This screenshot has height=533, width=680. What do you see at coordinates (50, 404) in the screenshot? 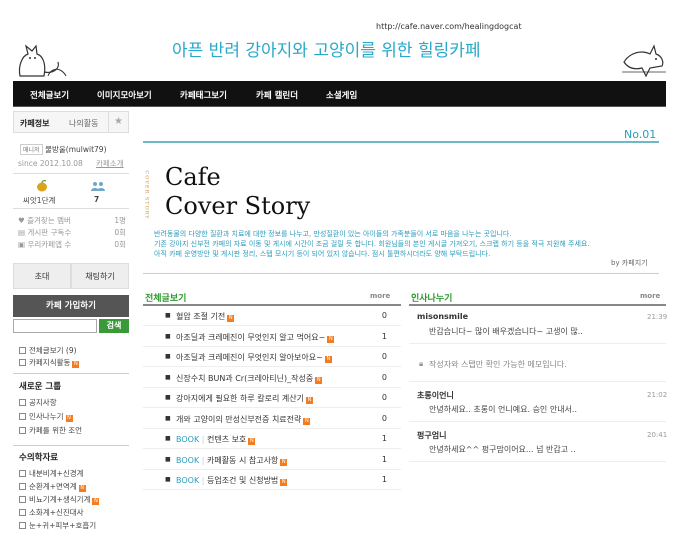
I see `board-notice: 공지사항` at bounding box center [50, 404].